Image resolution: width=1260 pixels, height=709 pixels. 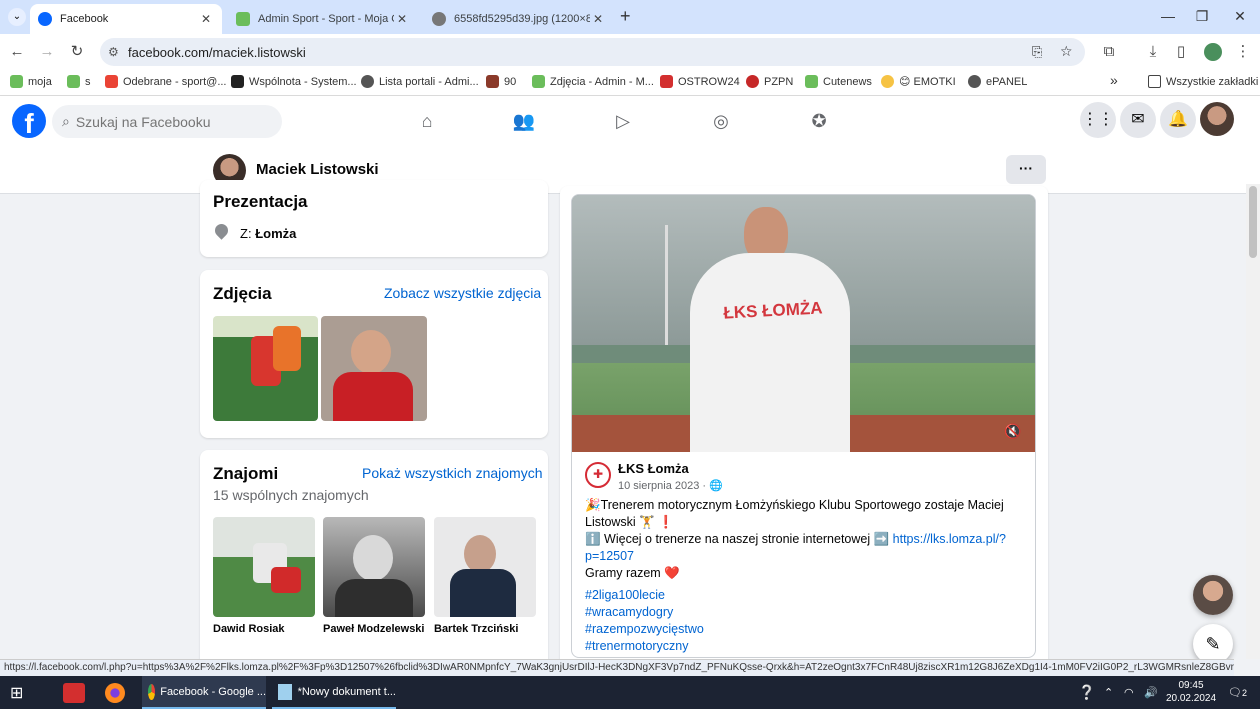 What do you see at coordinates (323, 19) in the screenshot?
I see `tab-admin-sport: Admin Sport - Sport - Moja Ost ✕` at bounding box center [323, 19].